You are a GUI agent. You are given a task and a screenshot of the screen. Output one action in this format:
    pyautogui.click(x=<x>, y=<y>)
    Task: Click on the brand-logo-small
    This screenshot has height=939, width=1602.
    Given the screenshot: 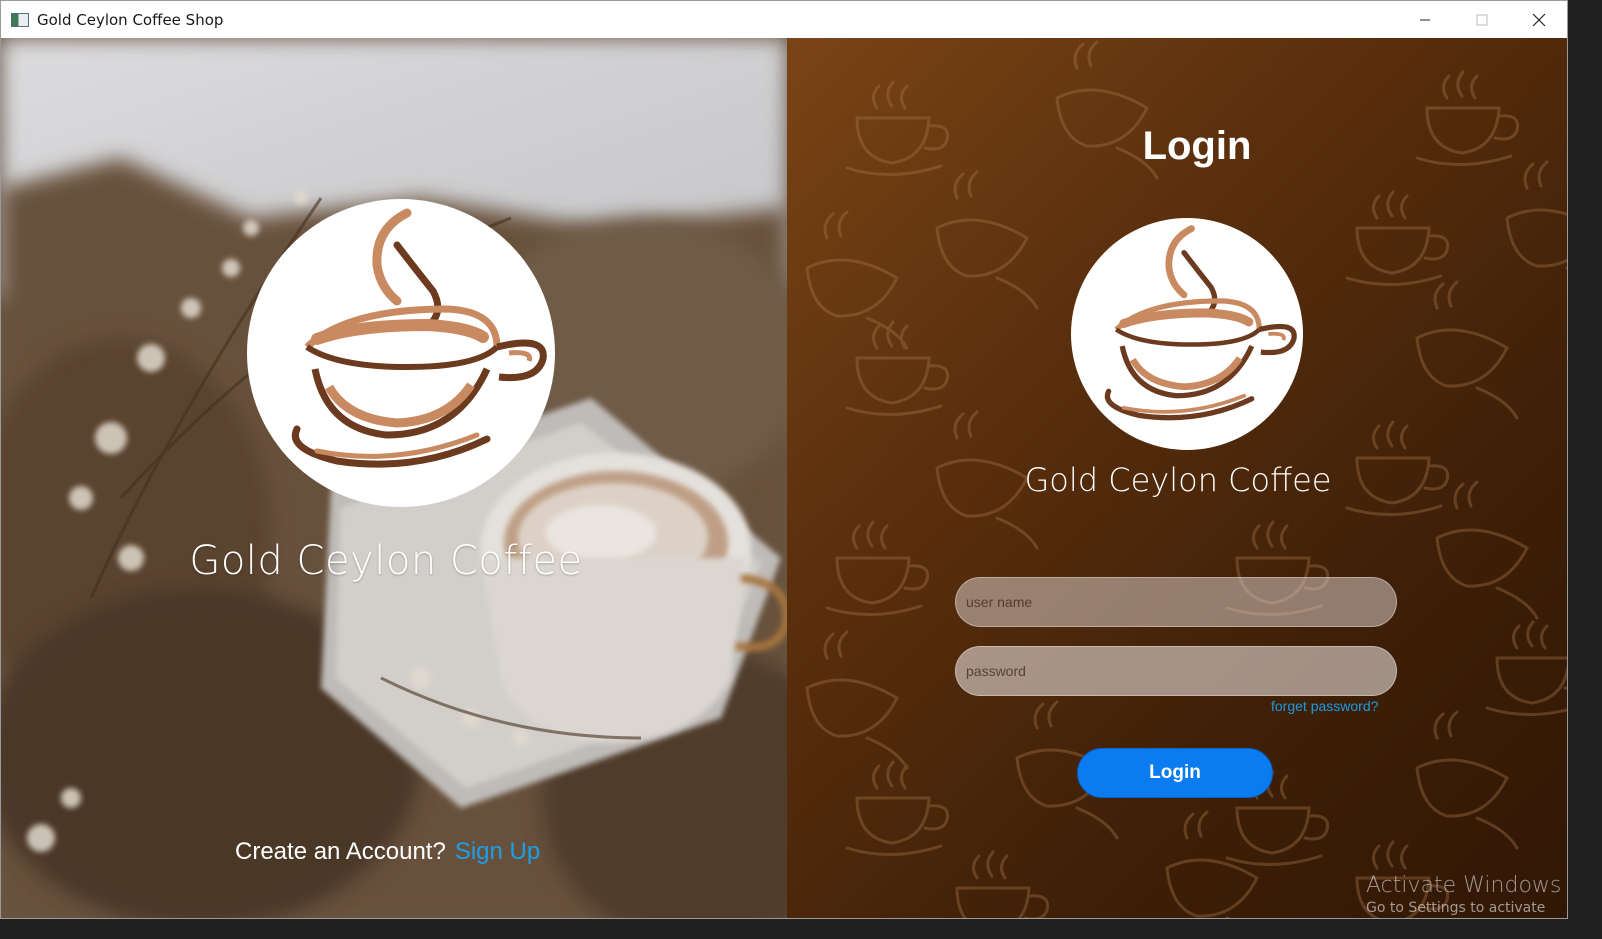 What is the action you would take?
    pyautogui.click(x=1187, y=334)
    